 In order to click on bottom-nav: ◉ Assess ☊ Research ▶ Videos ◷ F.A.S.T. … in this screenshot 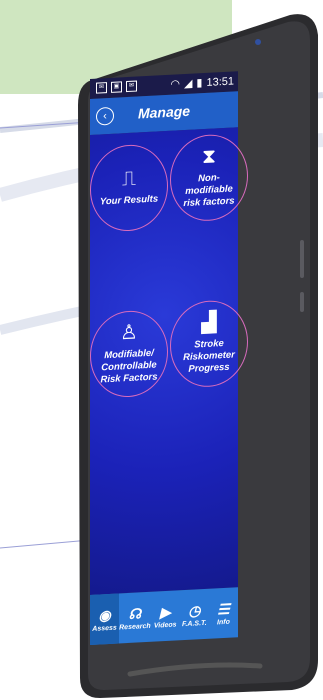, I will do `click(164, 616)`.